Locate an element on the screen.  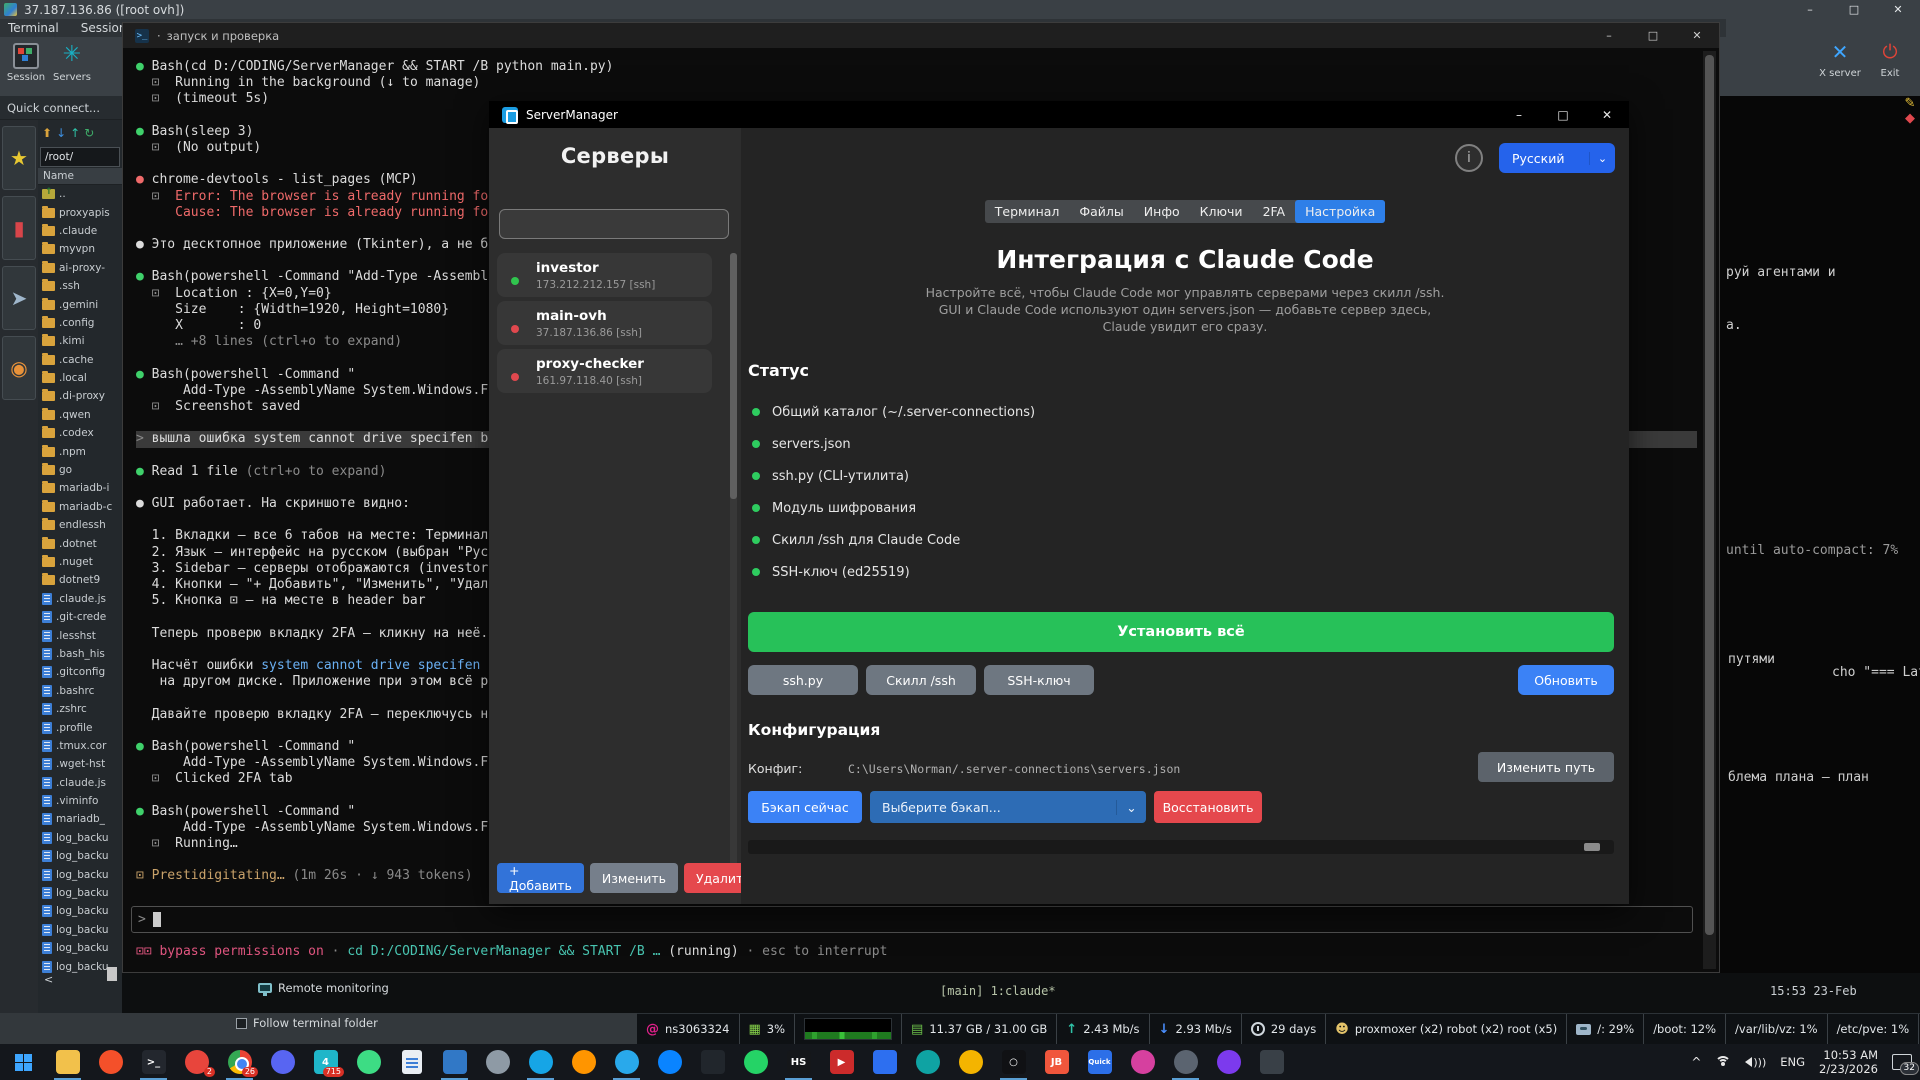
install--ssh-button: Скилл /ssh is located at coordinates (921, 680).